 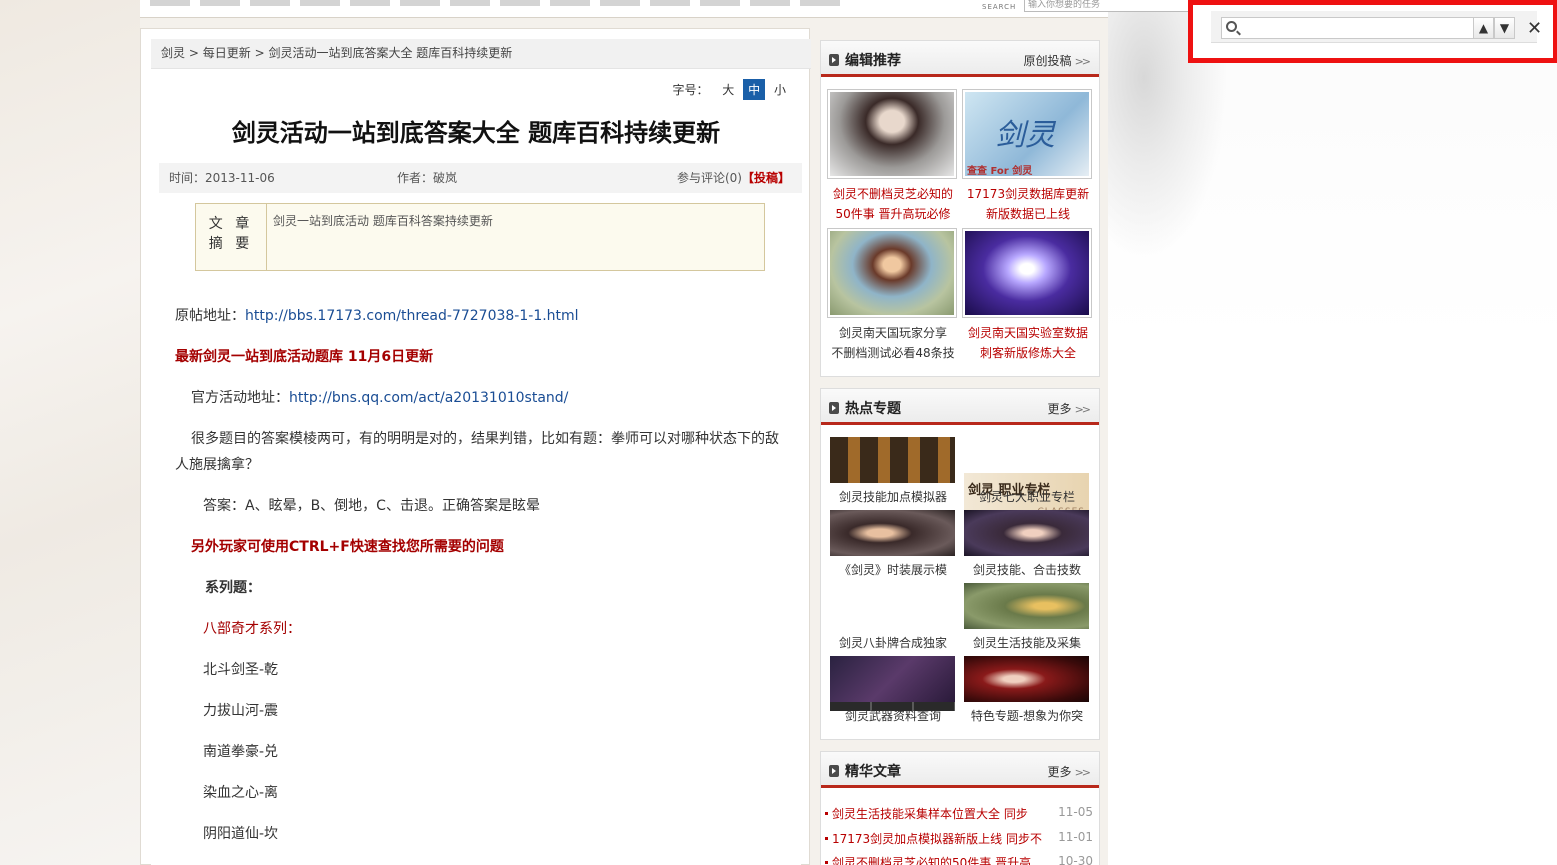 What do you see at coordinates (1028, 204) in the screenshot?
I see `editor-caption: 17173剑灵数据库更新 新版数据已上线` at bounding box center [1028, 204].